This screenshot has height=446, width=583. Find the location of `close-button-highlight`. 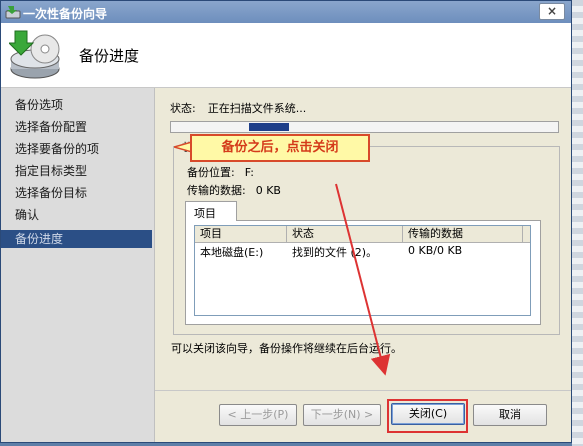

close-button-highlight is located at coordinates (427, 416).